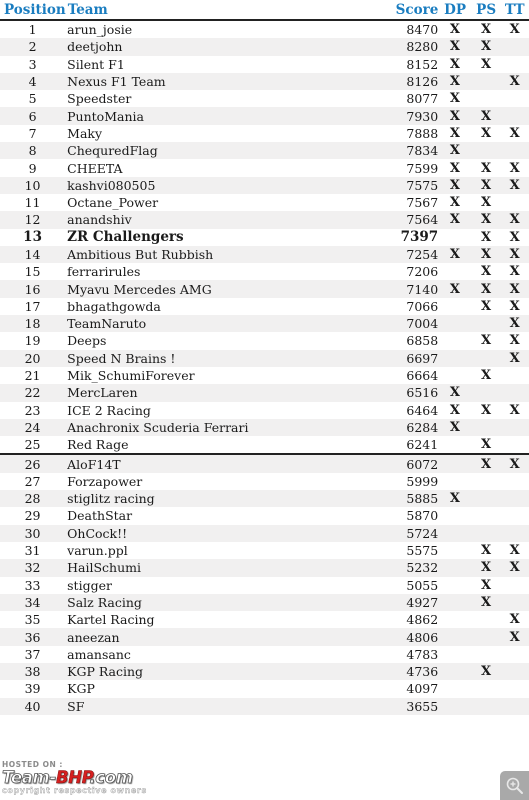 The height and width of the screenshot is (800, 529). I want to click on team-cell: OhCock!!, so click(97, 533).